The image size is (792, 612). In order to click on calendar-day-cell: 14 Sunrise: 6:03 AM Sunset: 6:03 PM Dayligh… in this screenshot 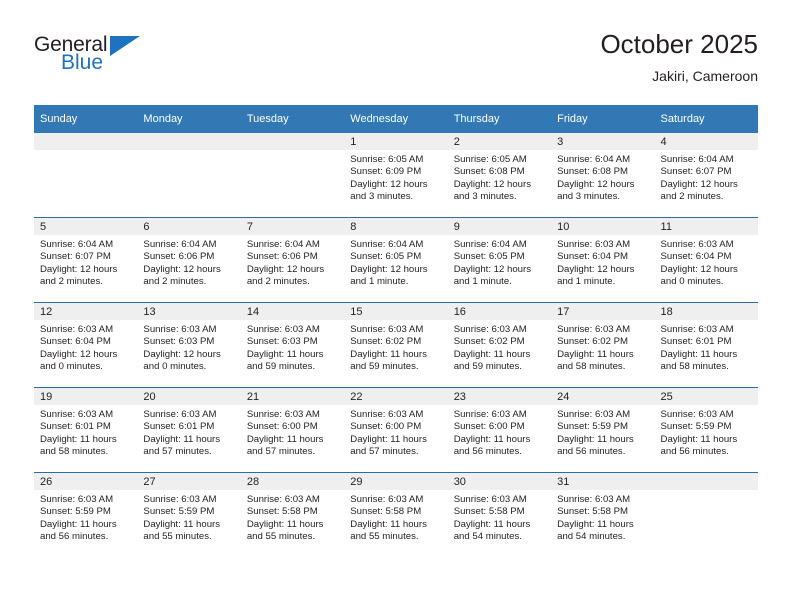, I will do `click(292, 345)`.